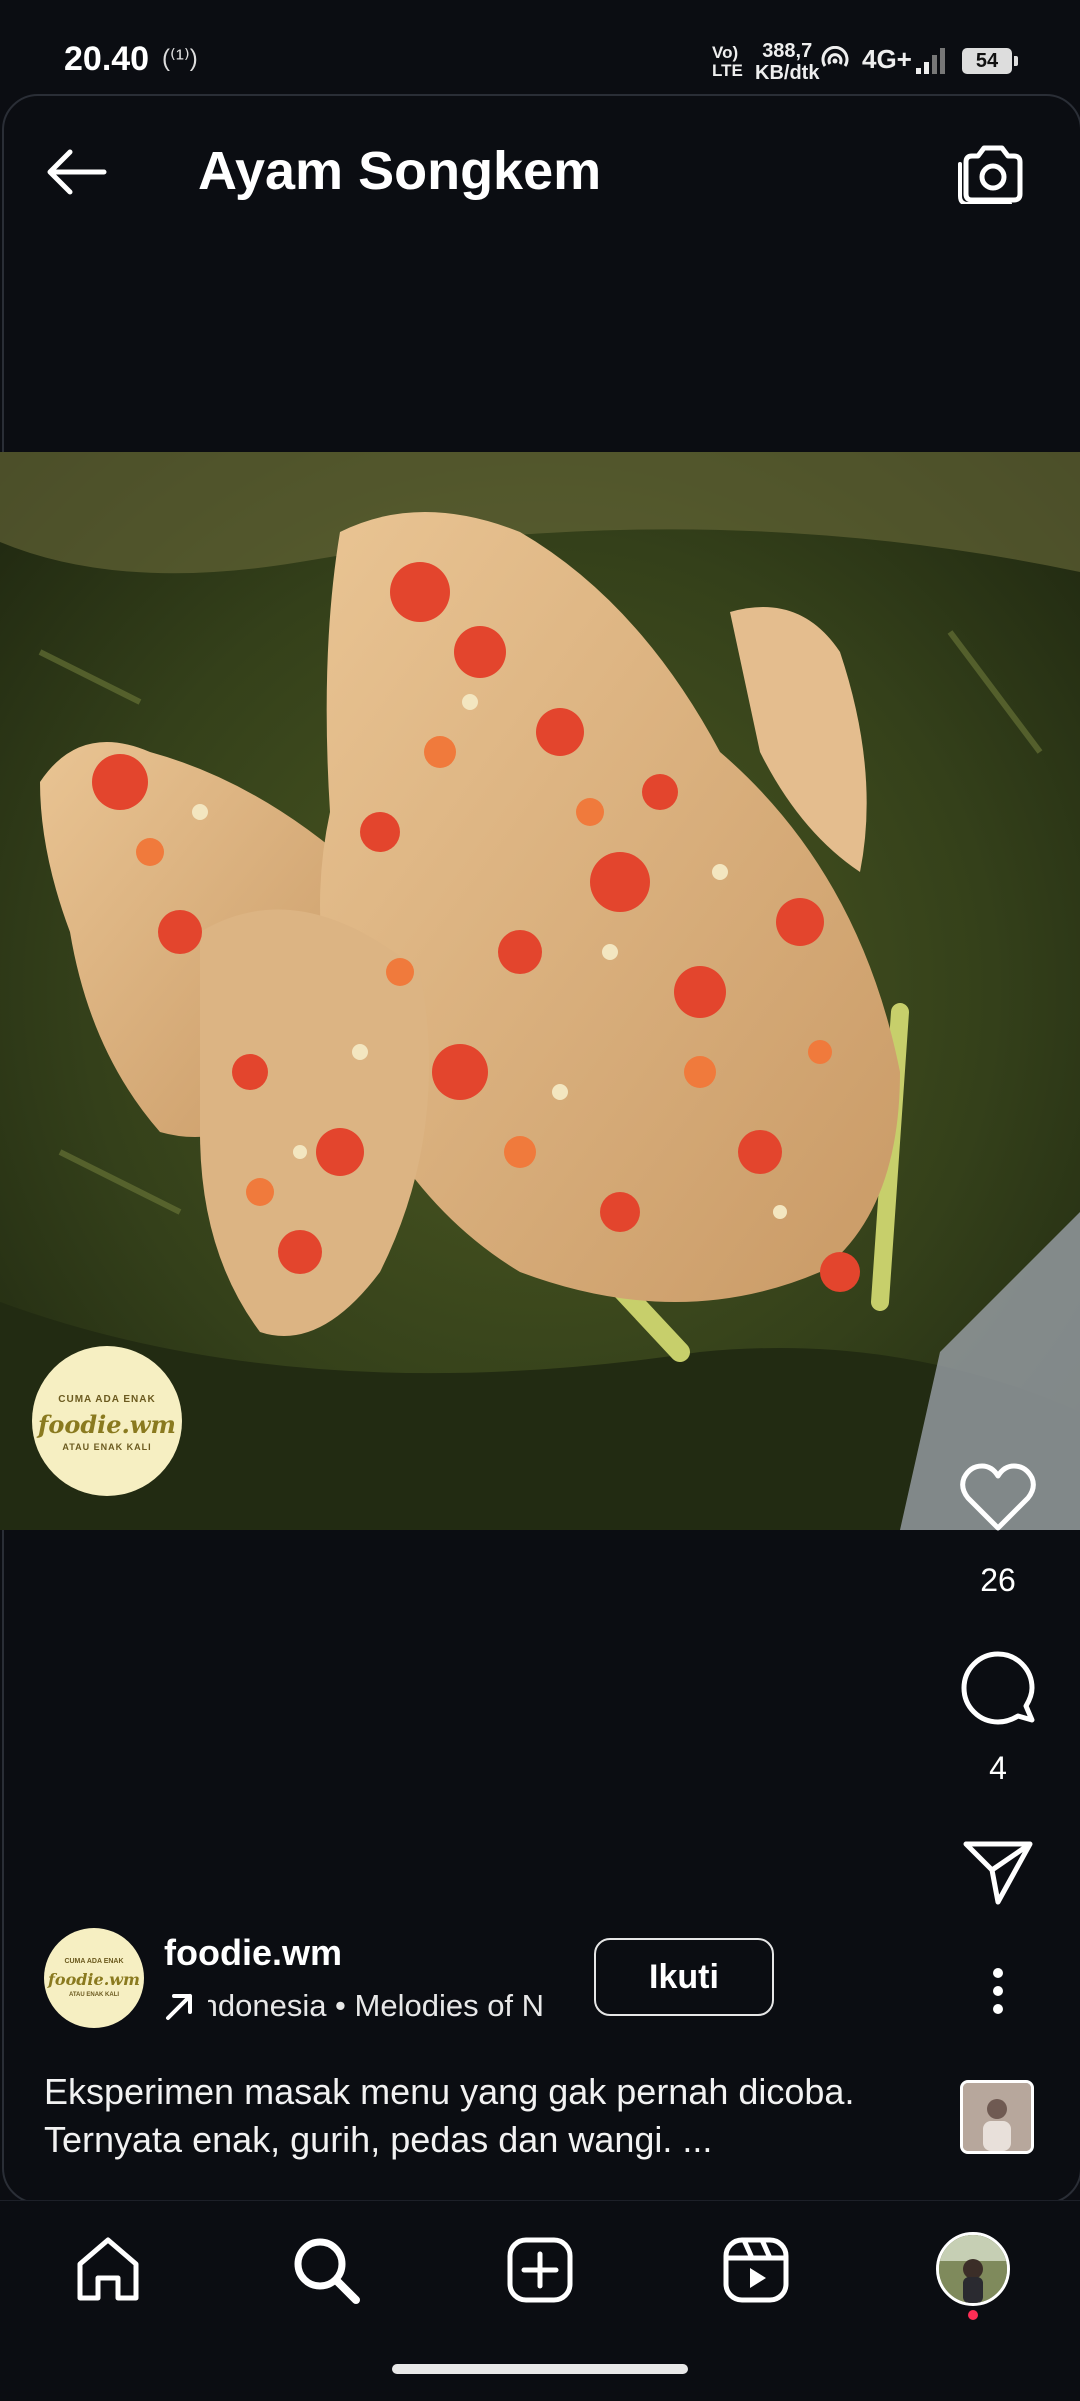 This screenshot has width=1080, height=2401. Describe the element at coordinates (107, 1447) in the screenshot. I see `watermark-bottom-text: ATAU ENAK KALI` at that location.